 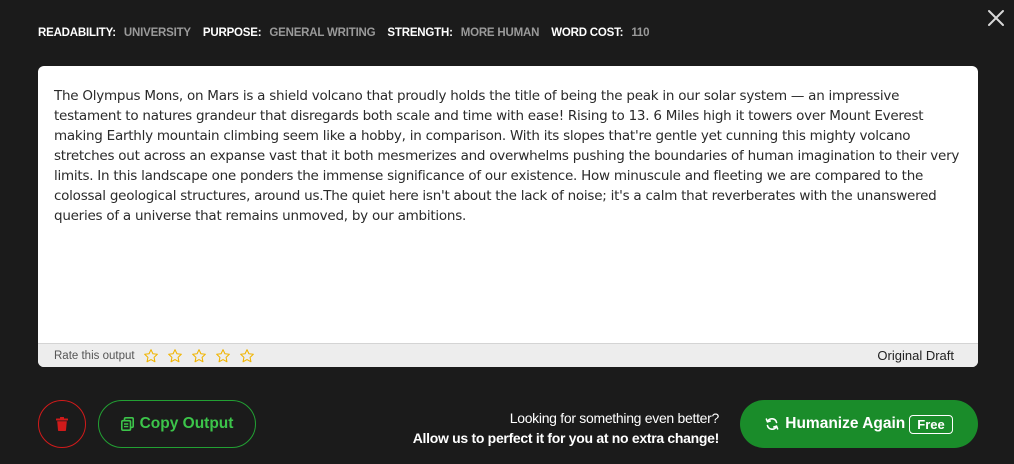 What do you see at coordinates (127, 424) in the screenshot?
I see `copy-icon` at bounding box center [127, 424].